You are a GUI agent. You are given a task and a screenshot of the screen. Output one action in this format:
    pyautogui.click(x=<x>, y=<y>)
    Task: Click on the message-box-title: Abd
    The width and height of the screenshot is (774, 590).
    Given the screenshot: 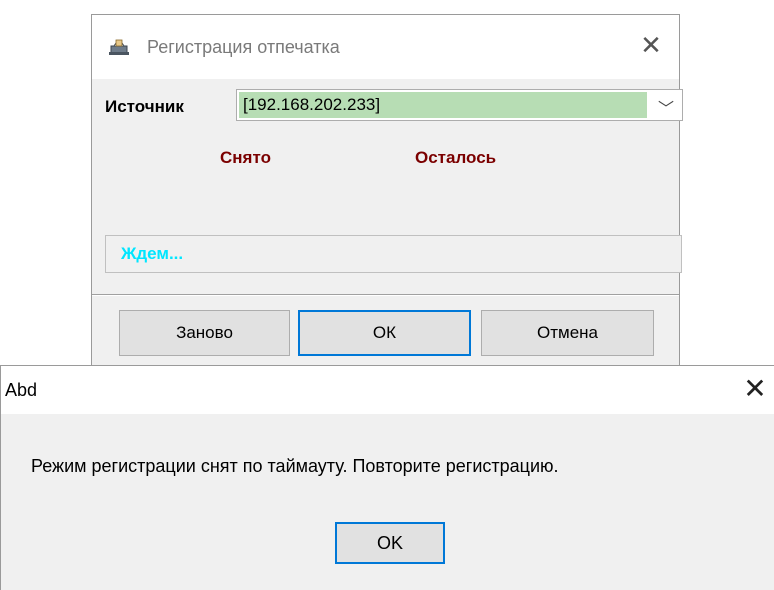 What is the action you would take?
    pyautogui.click(x=21, y=390)
    